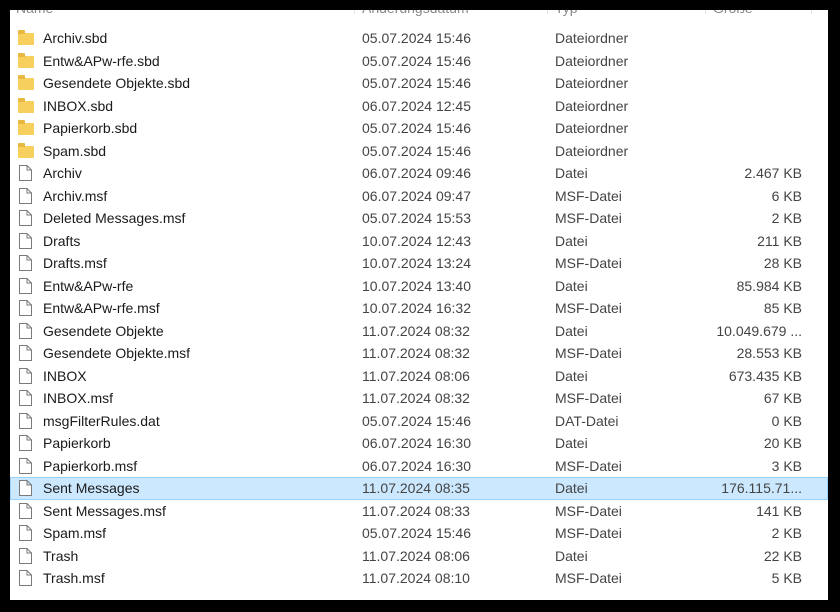 This screenshot has height=612, width=840. I want to click on file-size: 0 KB, so click(786, 420).